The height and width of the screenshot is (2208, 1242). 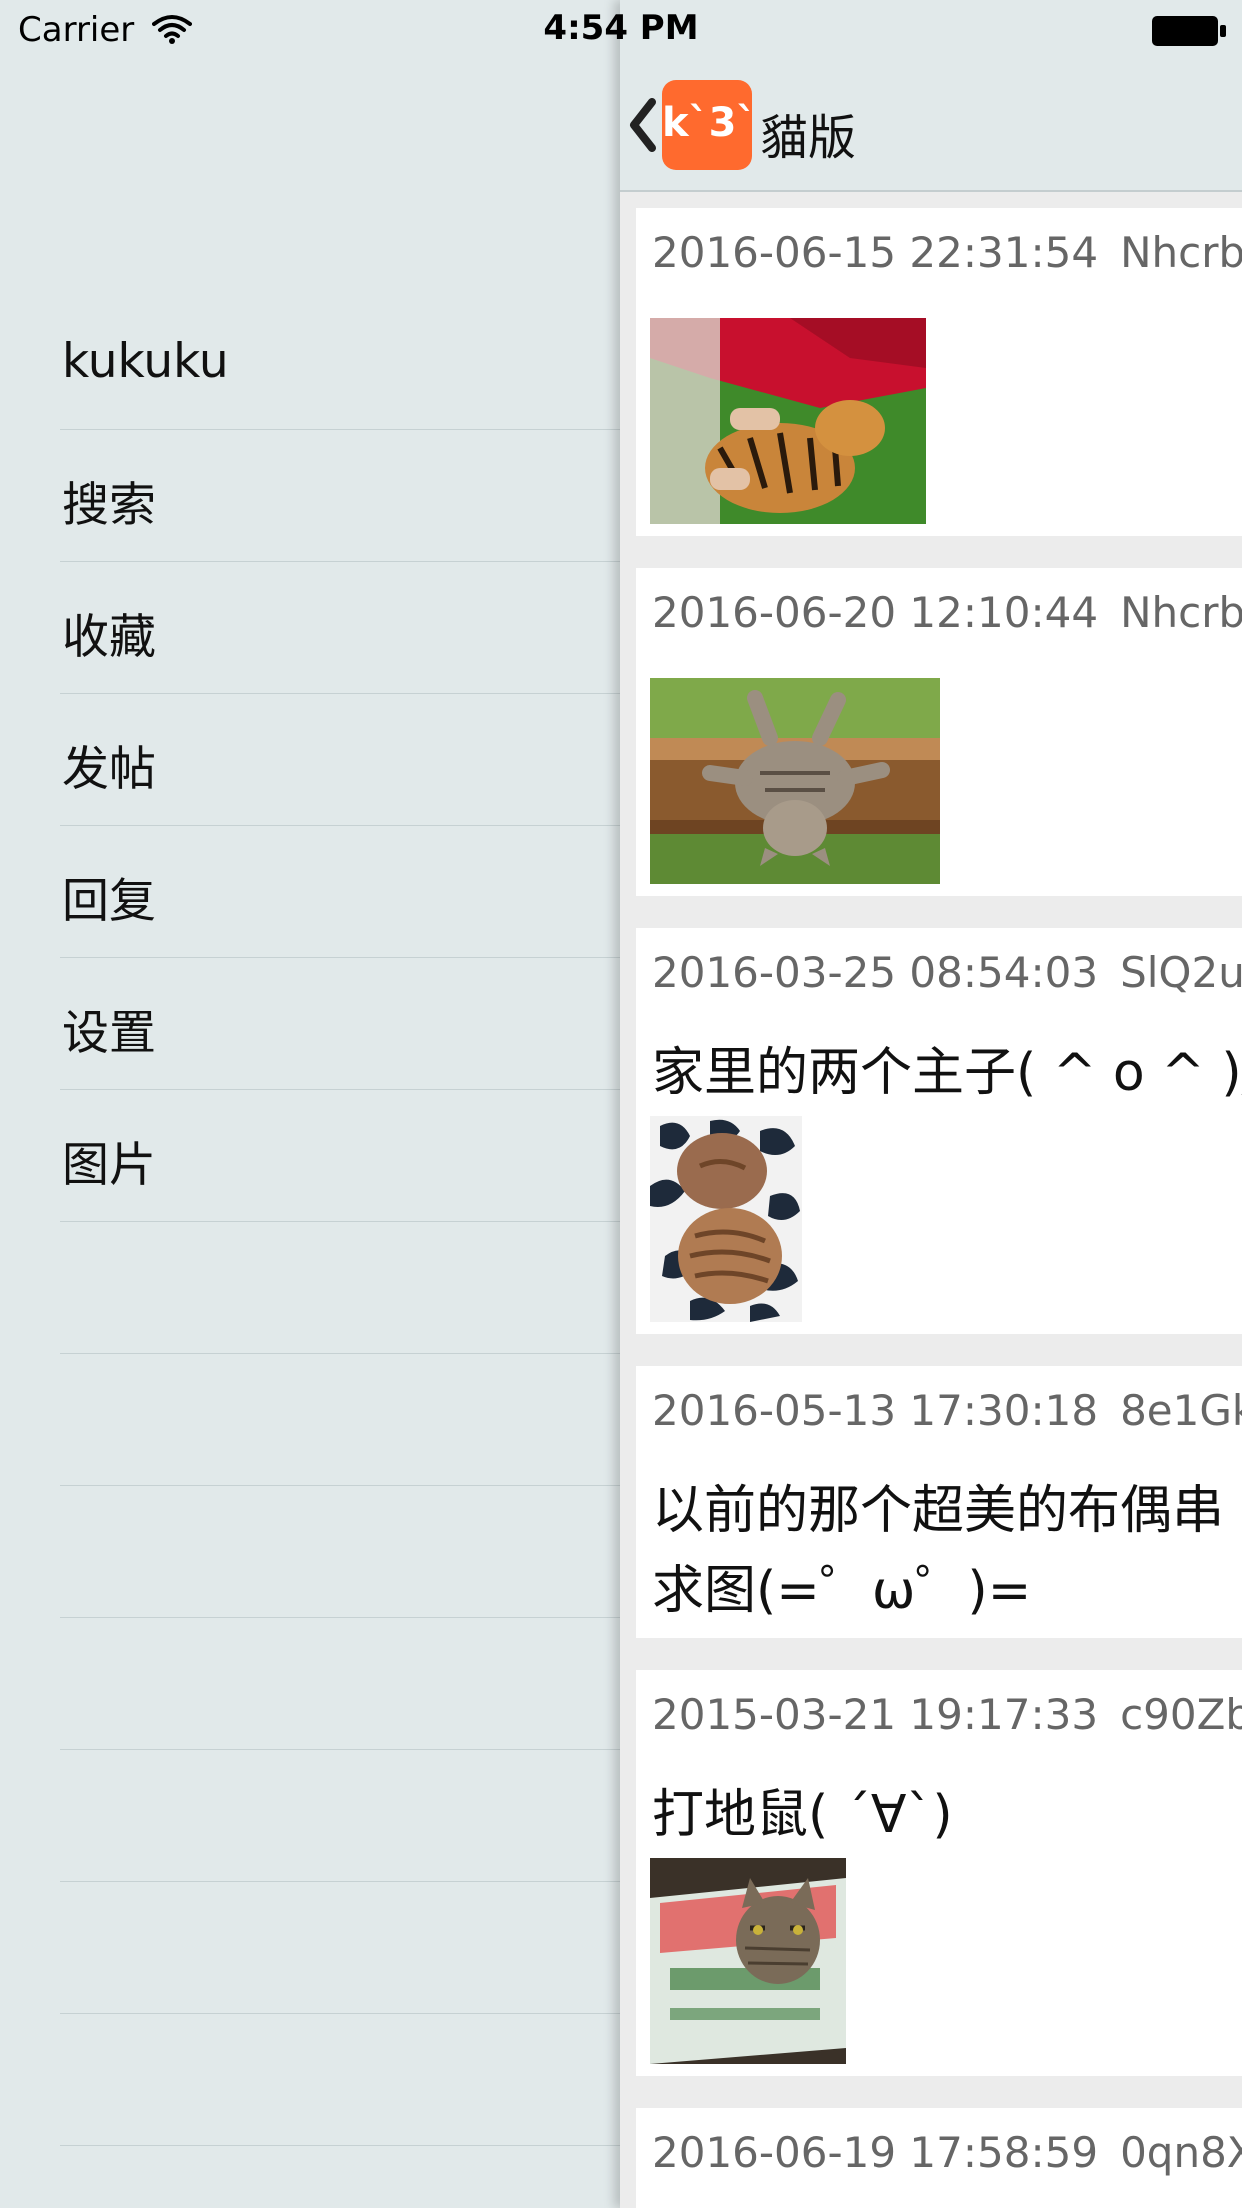 What do you see at coordinates (340, 496) in the screenshot?
I see `menu-item-search: 搜索` at bounding box center [340, 496].